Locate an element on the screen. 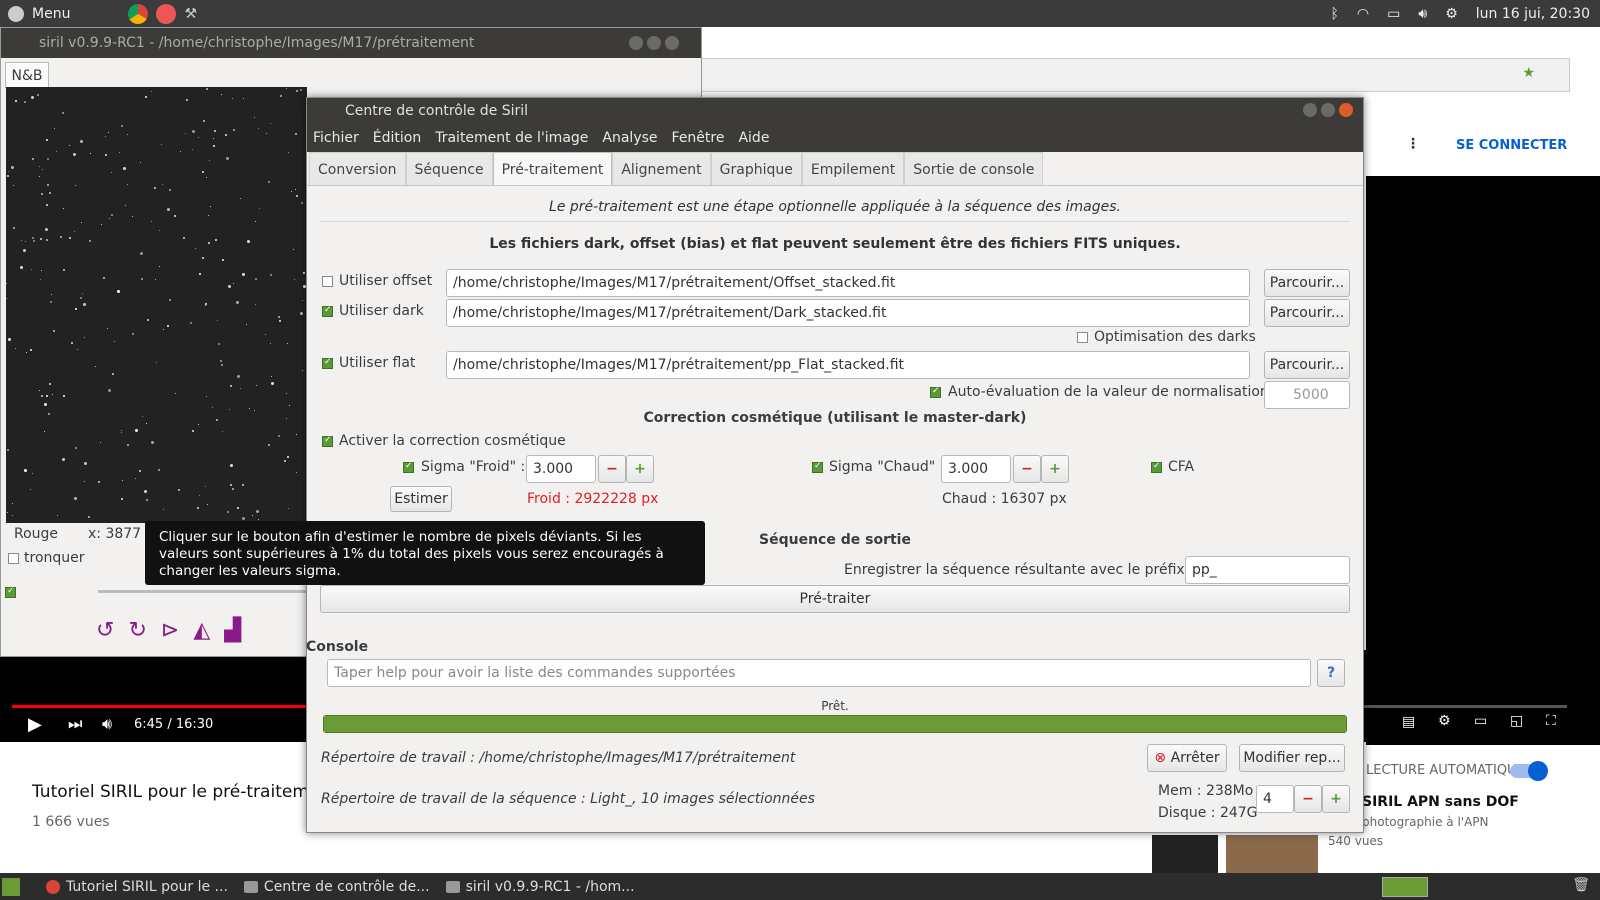  settings-icon: ⚙ is located at coordinates (1451, 14).